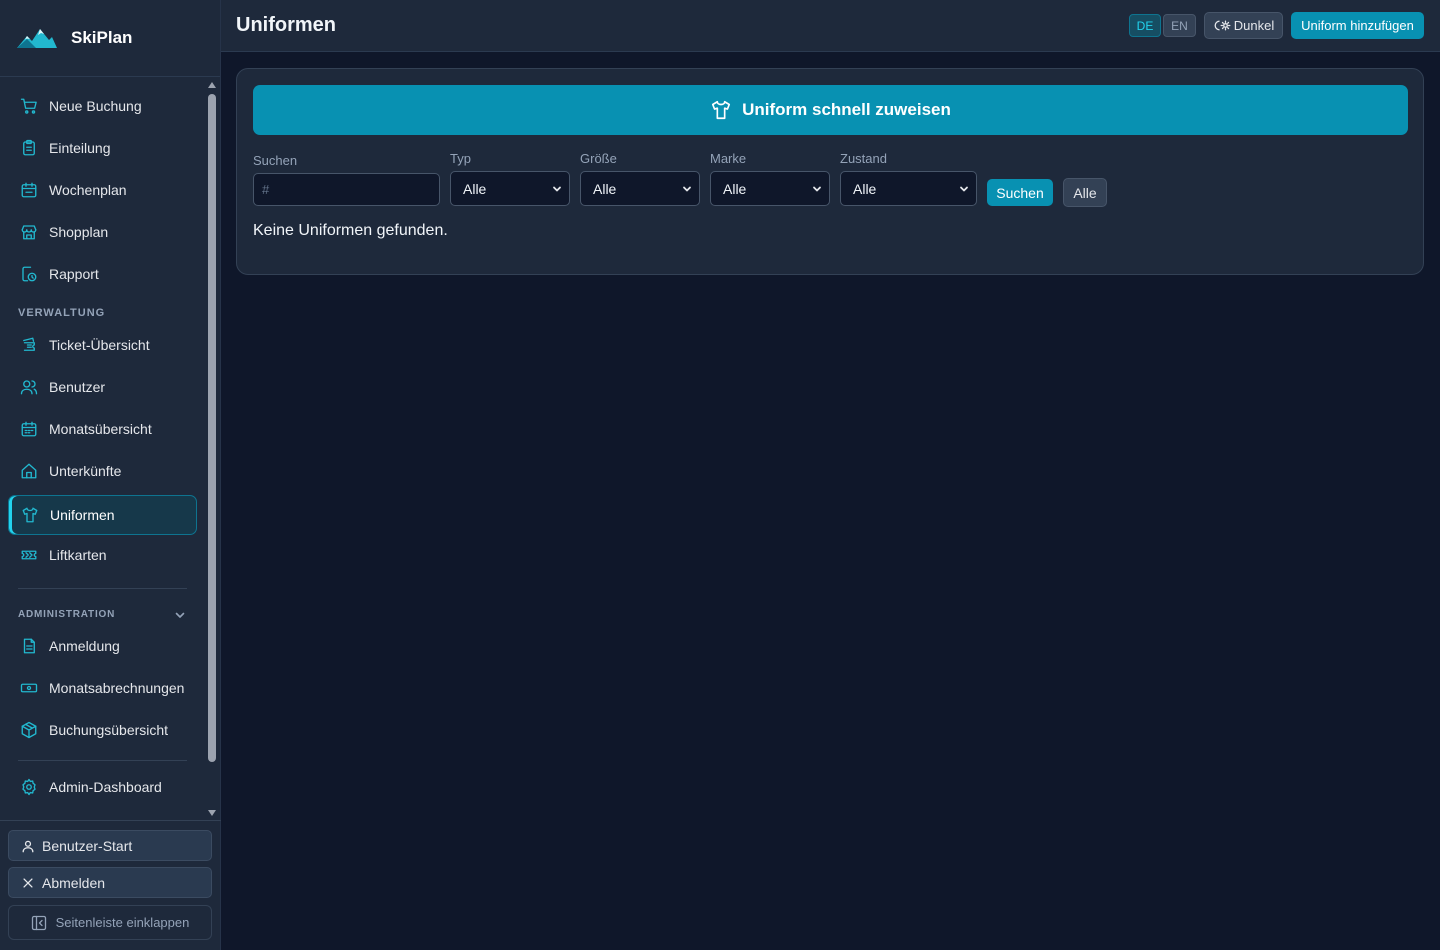  What do you see at coordinates (74, 882) in the screenshot?
I see `logout-label: Abmelden` at bounding box center [74, 882].